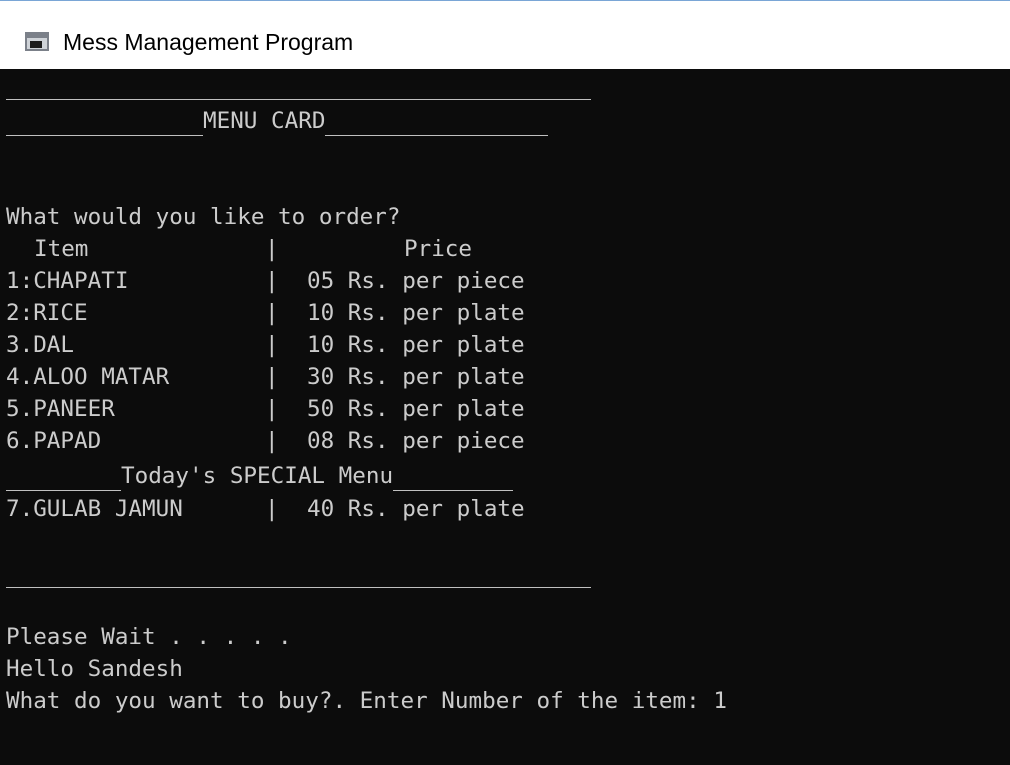 The width and height of the screenshot is (1010, 765). I want to click on menu-item-name: 5.PANEER, so click(60, 409).